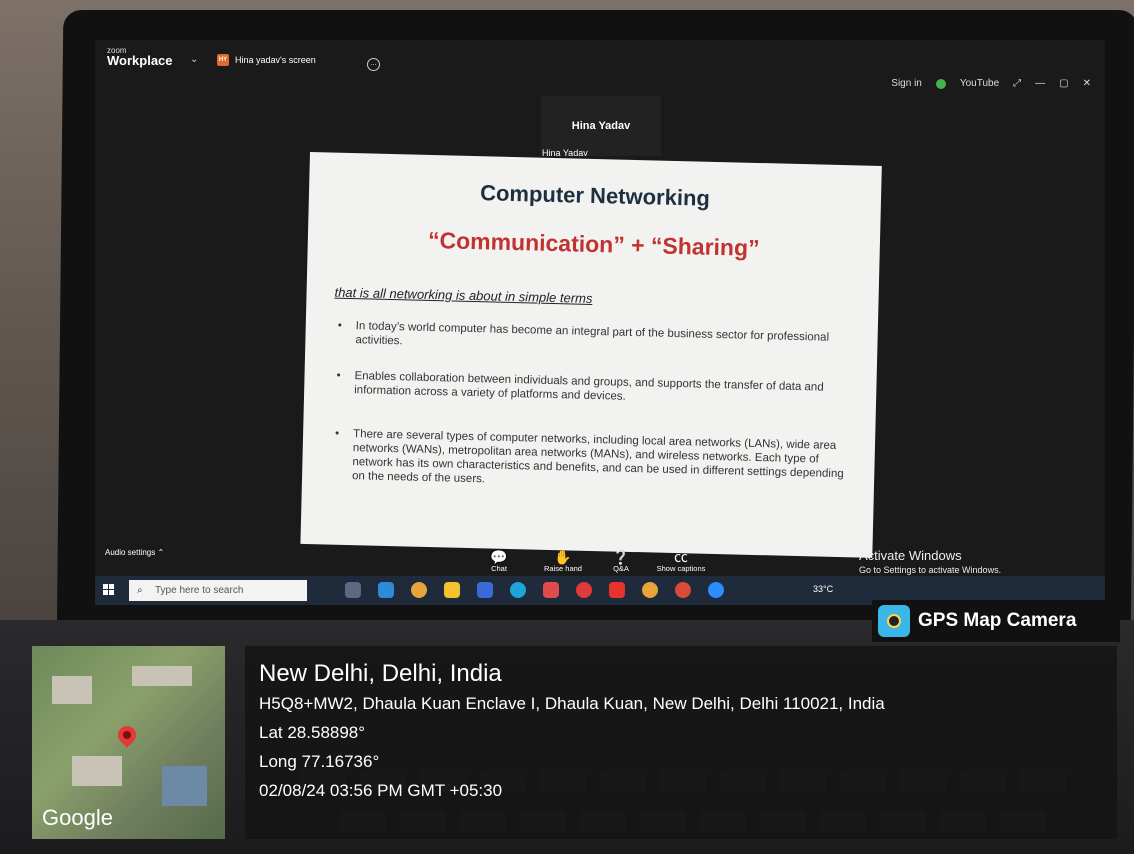  I want to click on taskbar-search-input: ⌕ Type here to search, so click(218, 590).